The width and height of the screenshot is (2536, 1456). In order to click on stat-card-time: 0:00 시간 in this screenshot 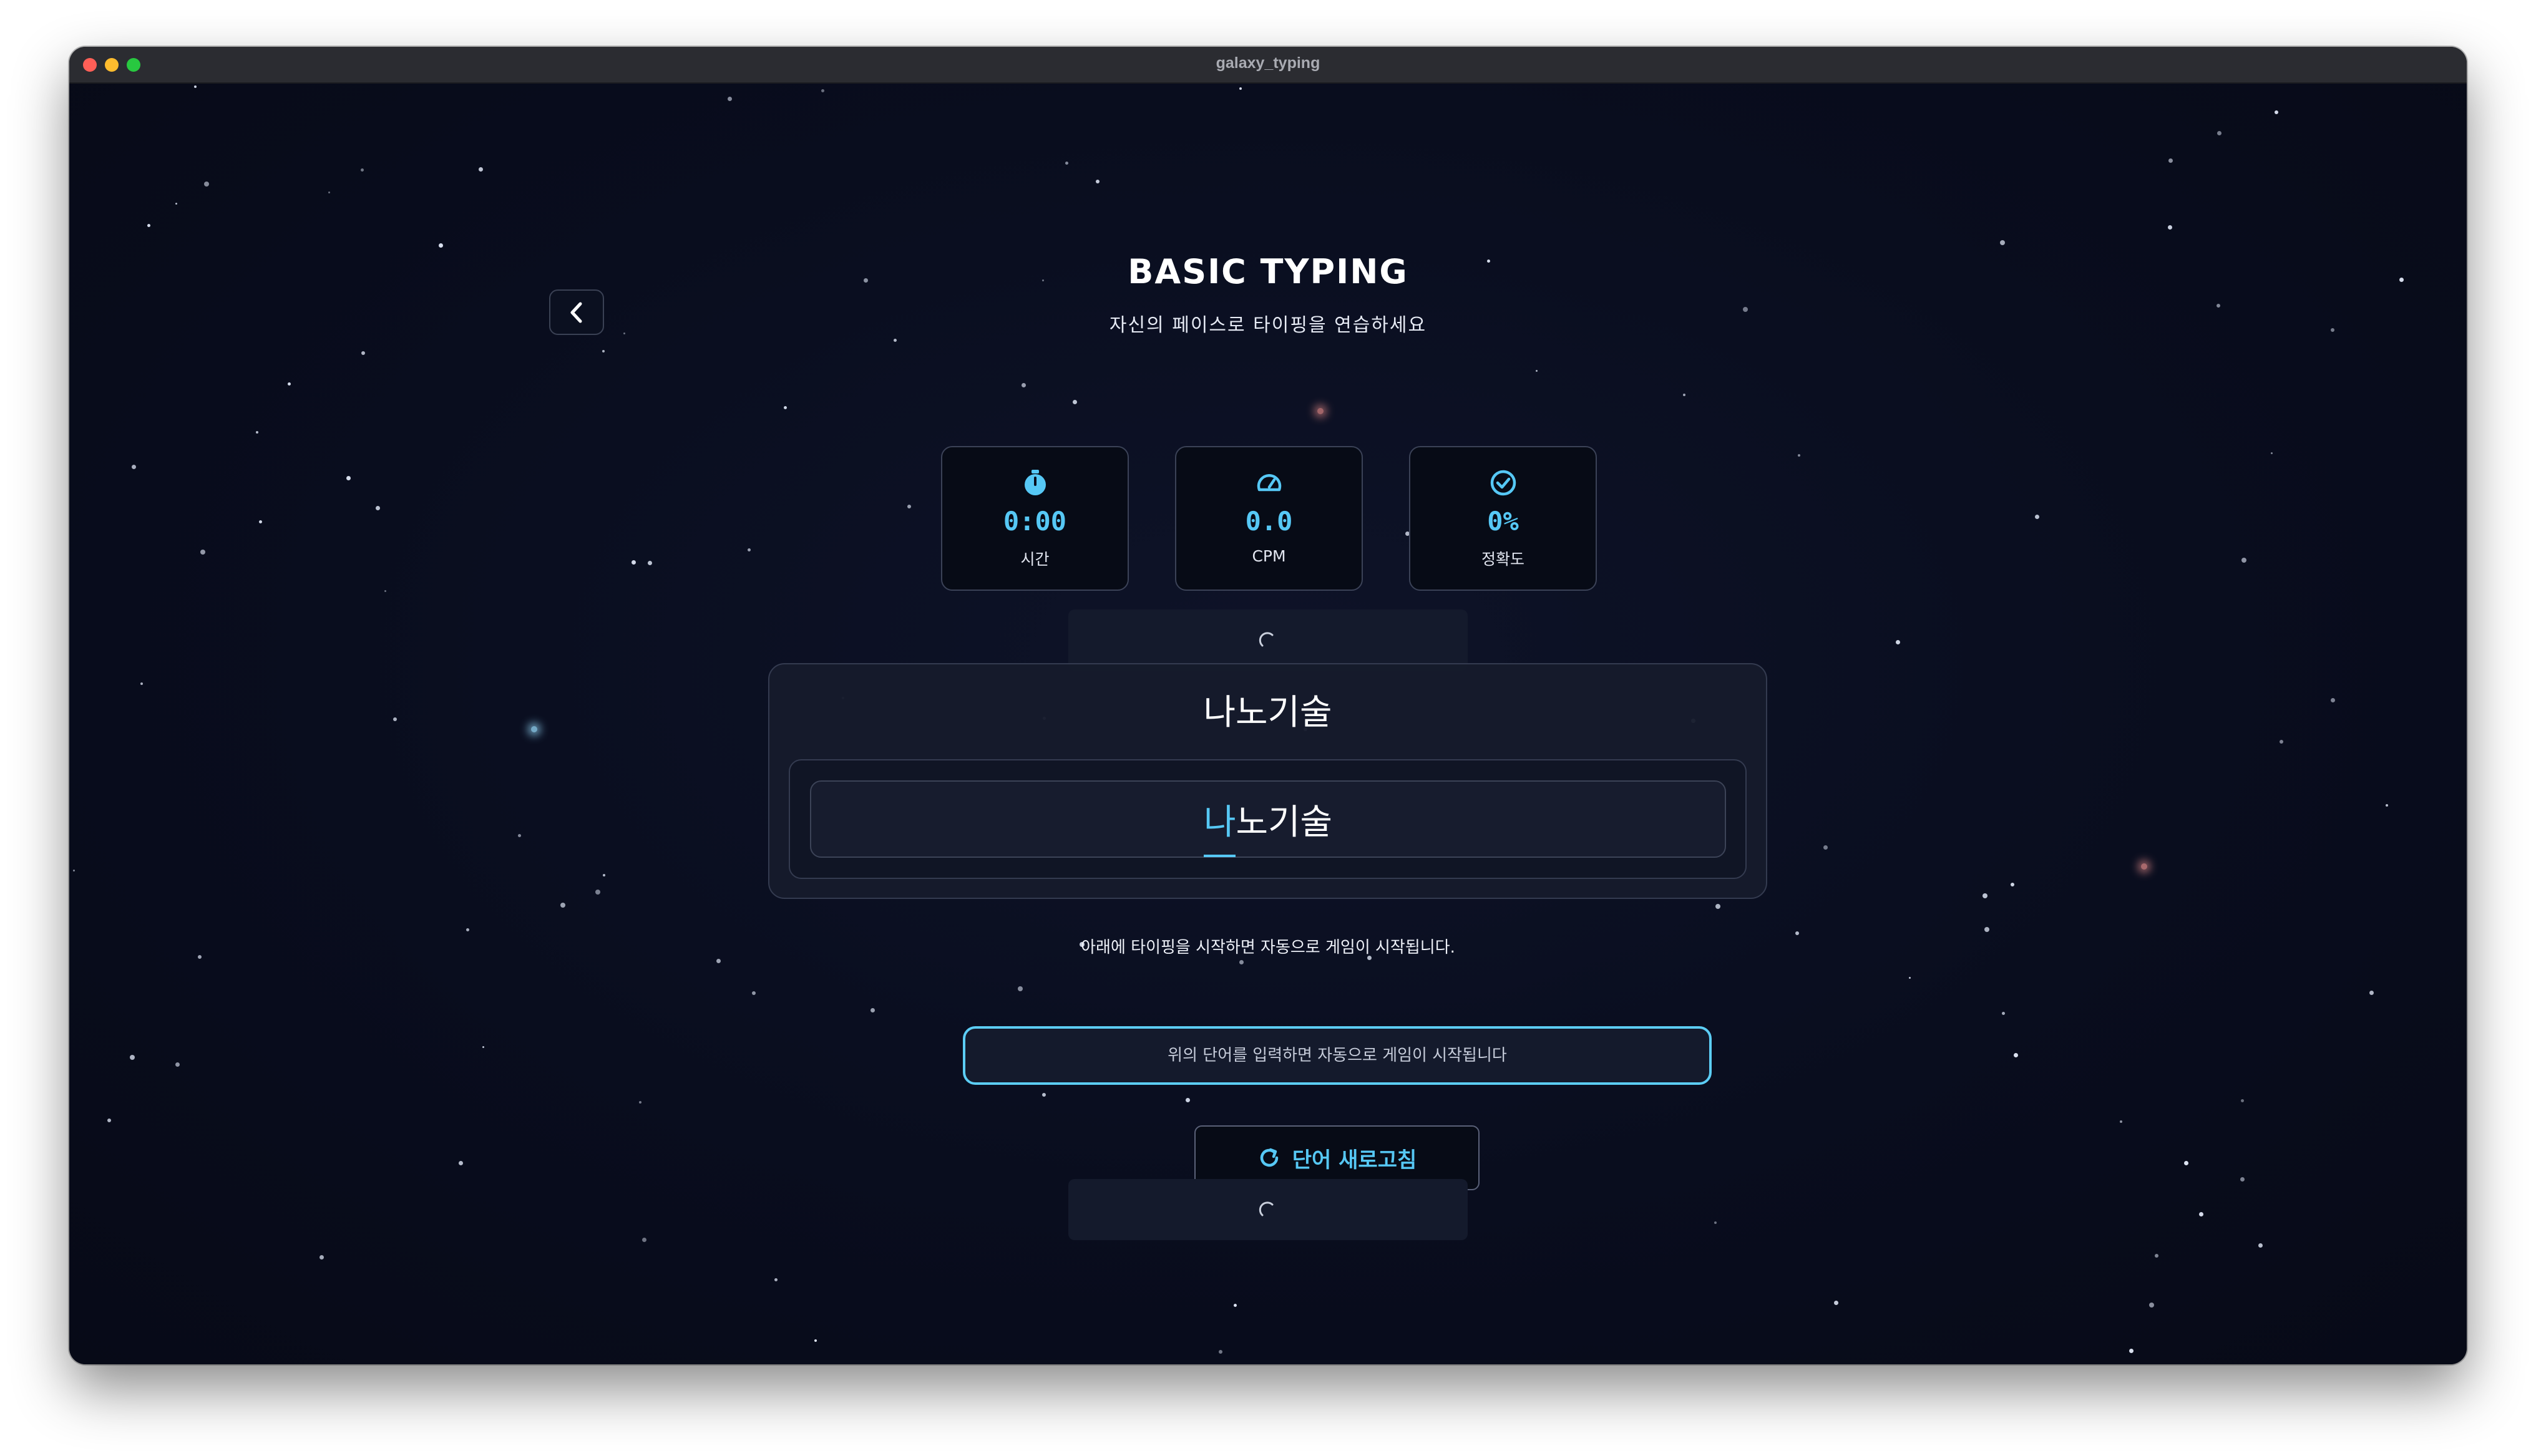, I will do `click(1035, 519)`.